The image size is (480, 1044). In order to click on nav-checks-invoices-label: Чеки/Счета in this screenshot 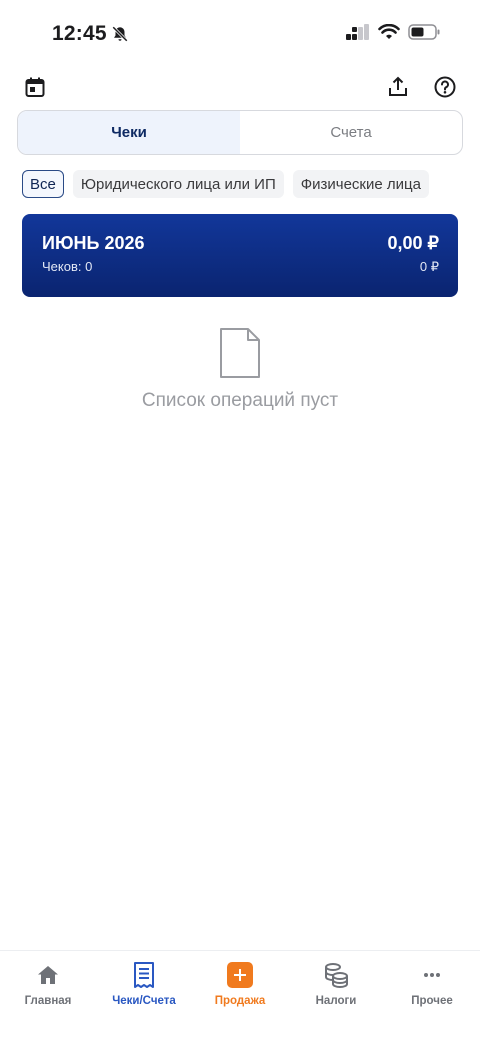, I will do `click(144, 1001)`.